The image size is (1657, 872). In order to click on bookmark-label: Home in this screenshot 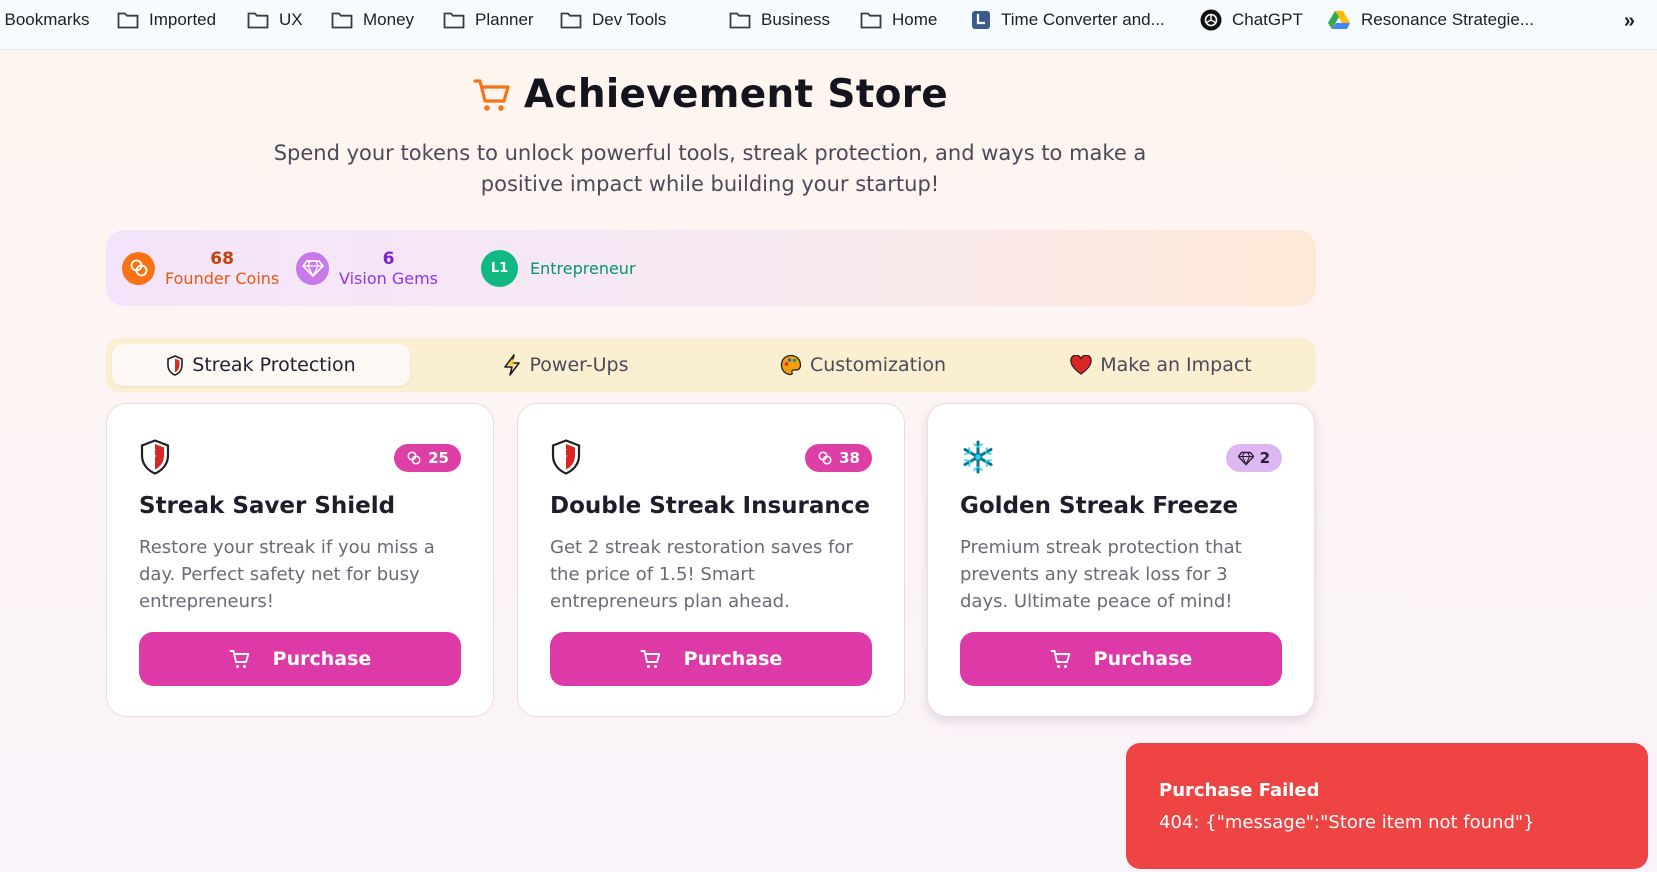, I will do `click(915, 19)`.